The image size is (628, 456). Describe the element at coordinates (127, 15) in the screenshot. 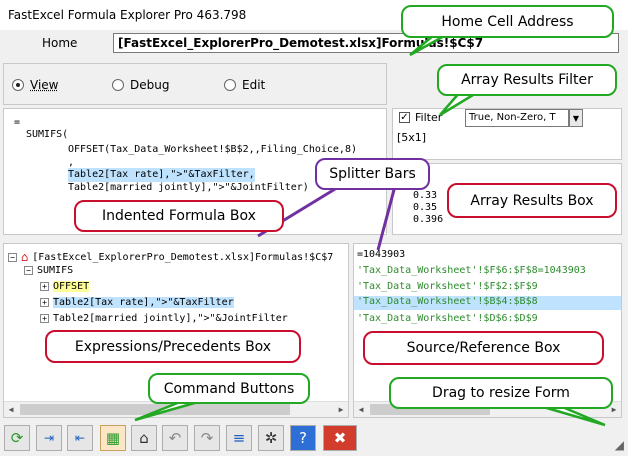

I see `window-title: FastExcel Formula Explorer Pro 463.798` at that location.